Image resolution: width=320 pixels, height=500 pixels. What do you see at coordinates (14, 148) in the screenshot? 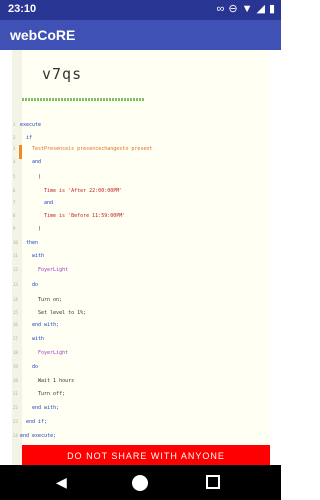
I see `line-number: 3` at bounding box center [14, 148].